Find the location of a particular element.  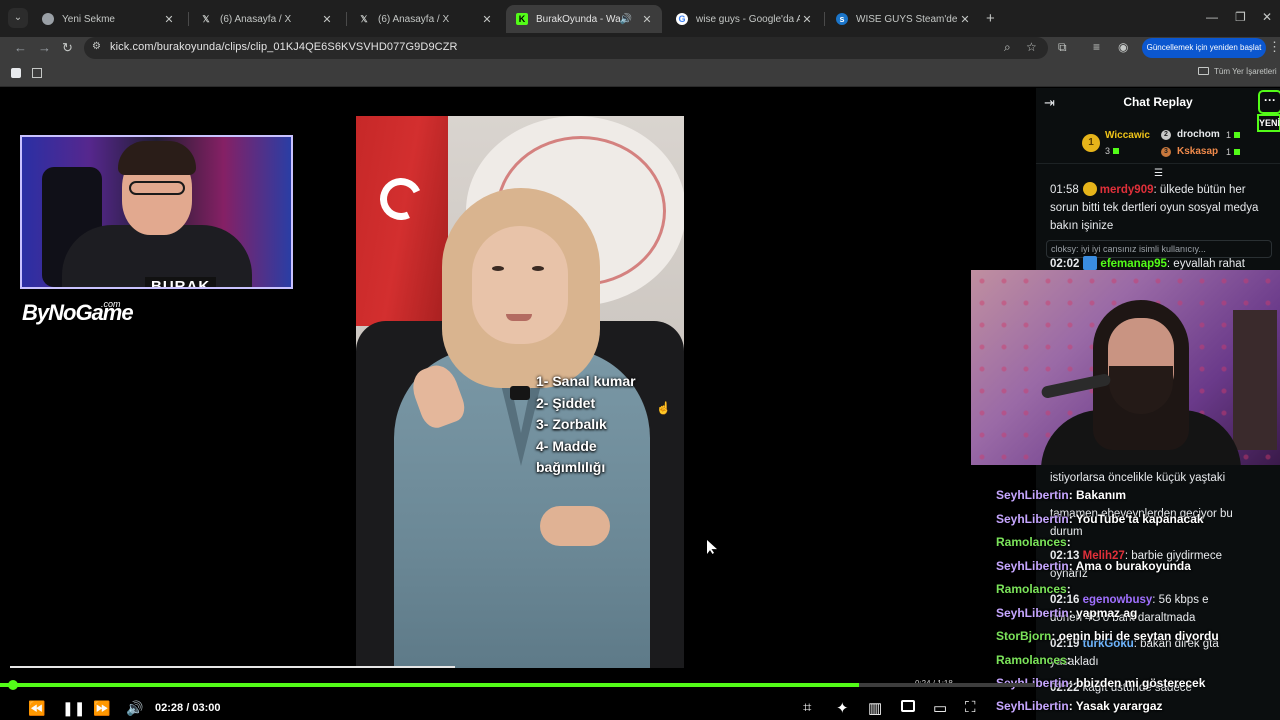

forward-icon: ⏩ is located at coordinates (101, 708).